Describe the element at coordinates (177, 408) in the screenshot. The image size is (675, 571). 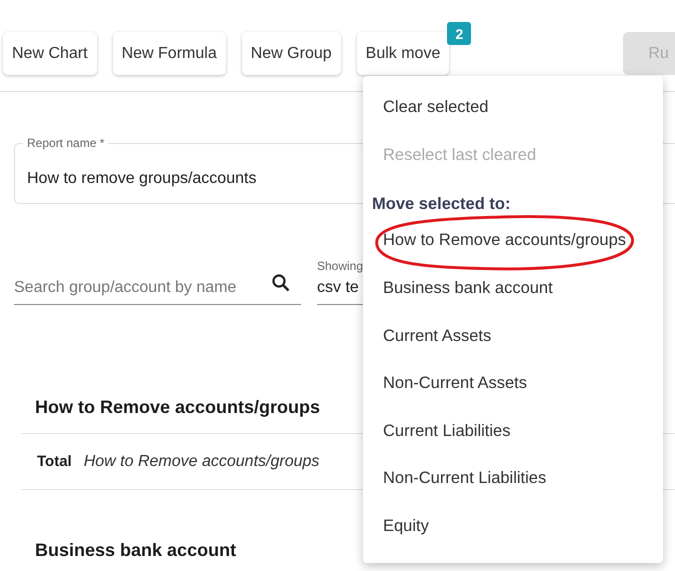
I see `section-heading: How to Remove accounts/groups` at that location.